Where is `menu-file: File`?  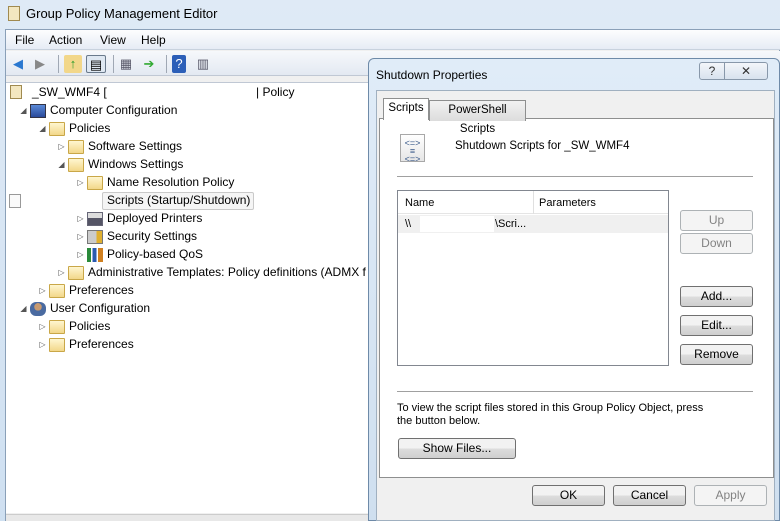
menu-file: File is located at coordinates (24, 40).